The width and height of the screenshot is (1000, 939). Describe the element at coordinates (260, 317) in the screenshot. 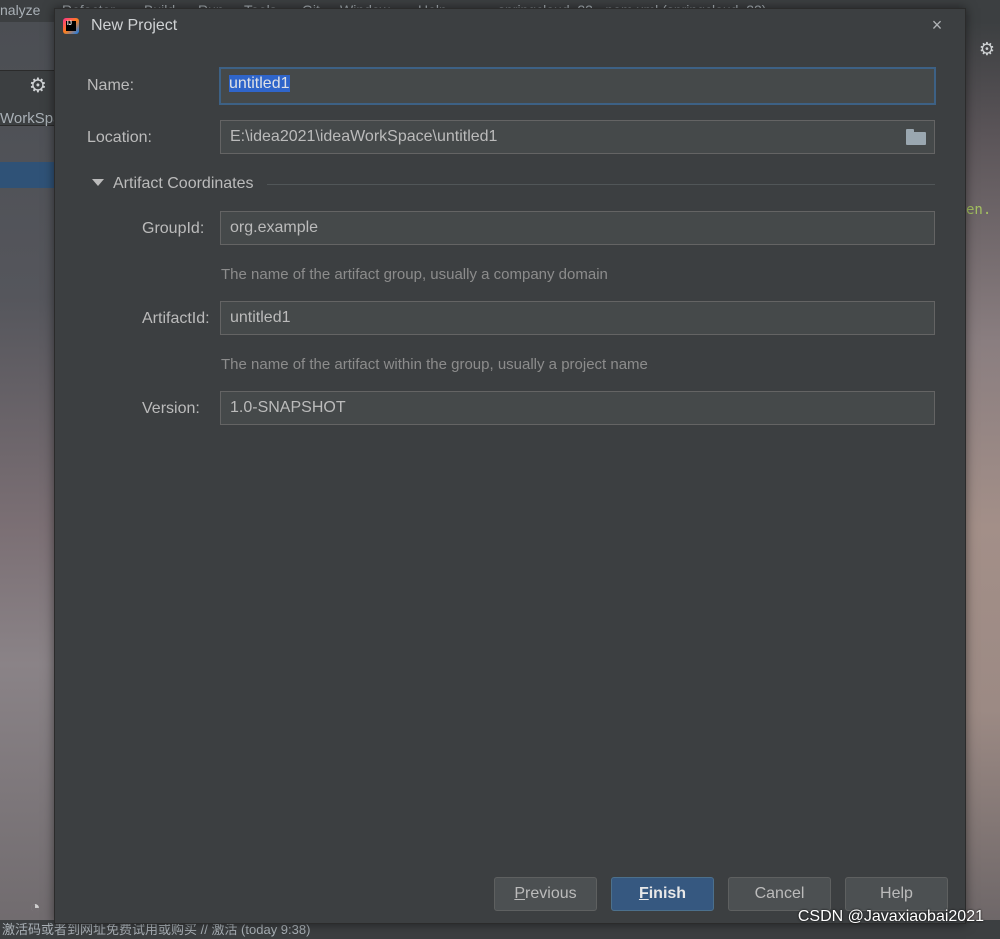

I see `artifactid-value: untitled1` at that location.